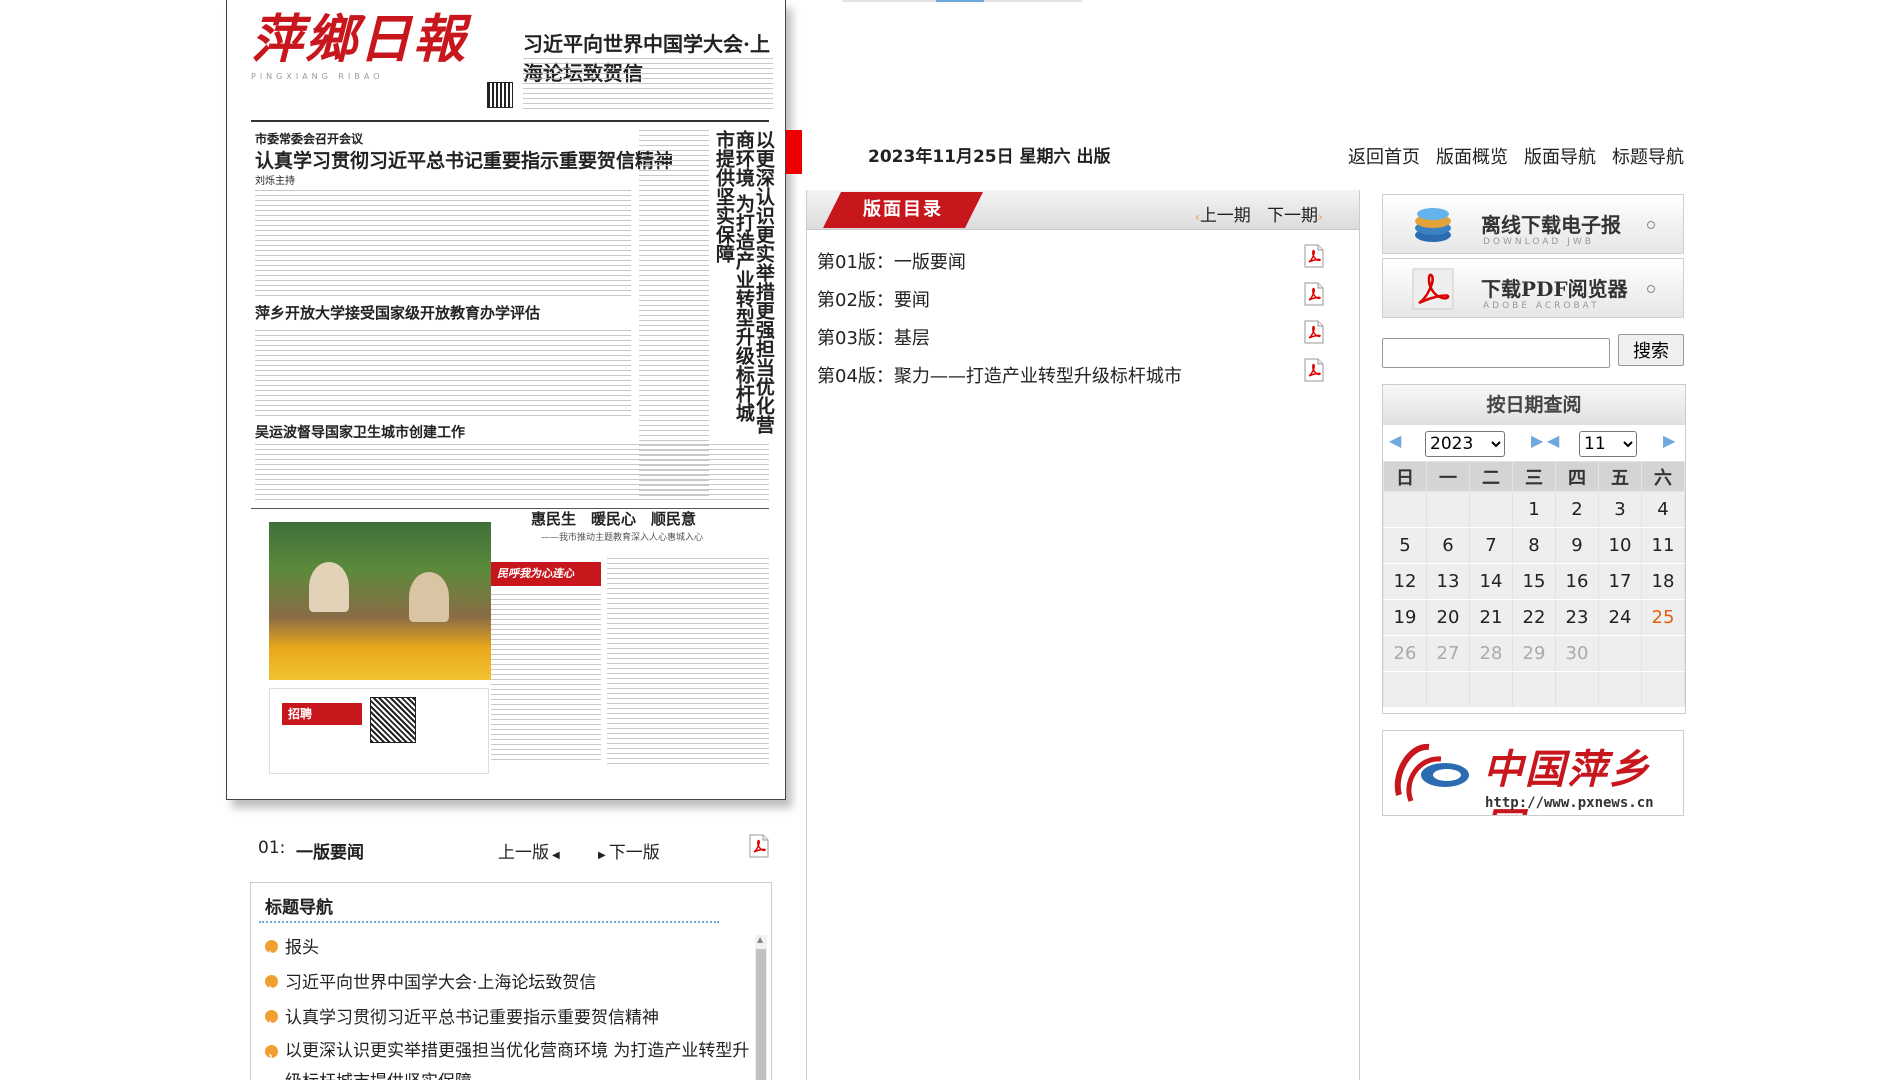 This screenshot has height=1080, width=1902. What do you see at coordinates (1295, 213) in the screenshot?
I see `next-issue-link: 下一期›` at bounding box center [1295, 213].